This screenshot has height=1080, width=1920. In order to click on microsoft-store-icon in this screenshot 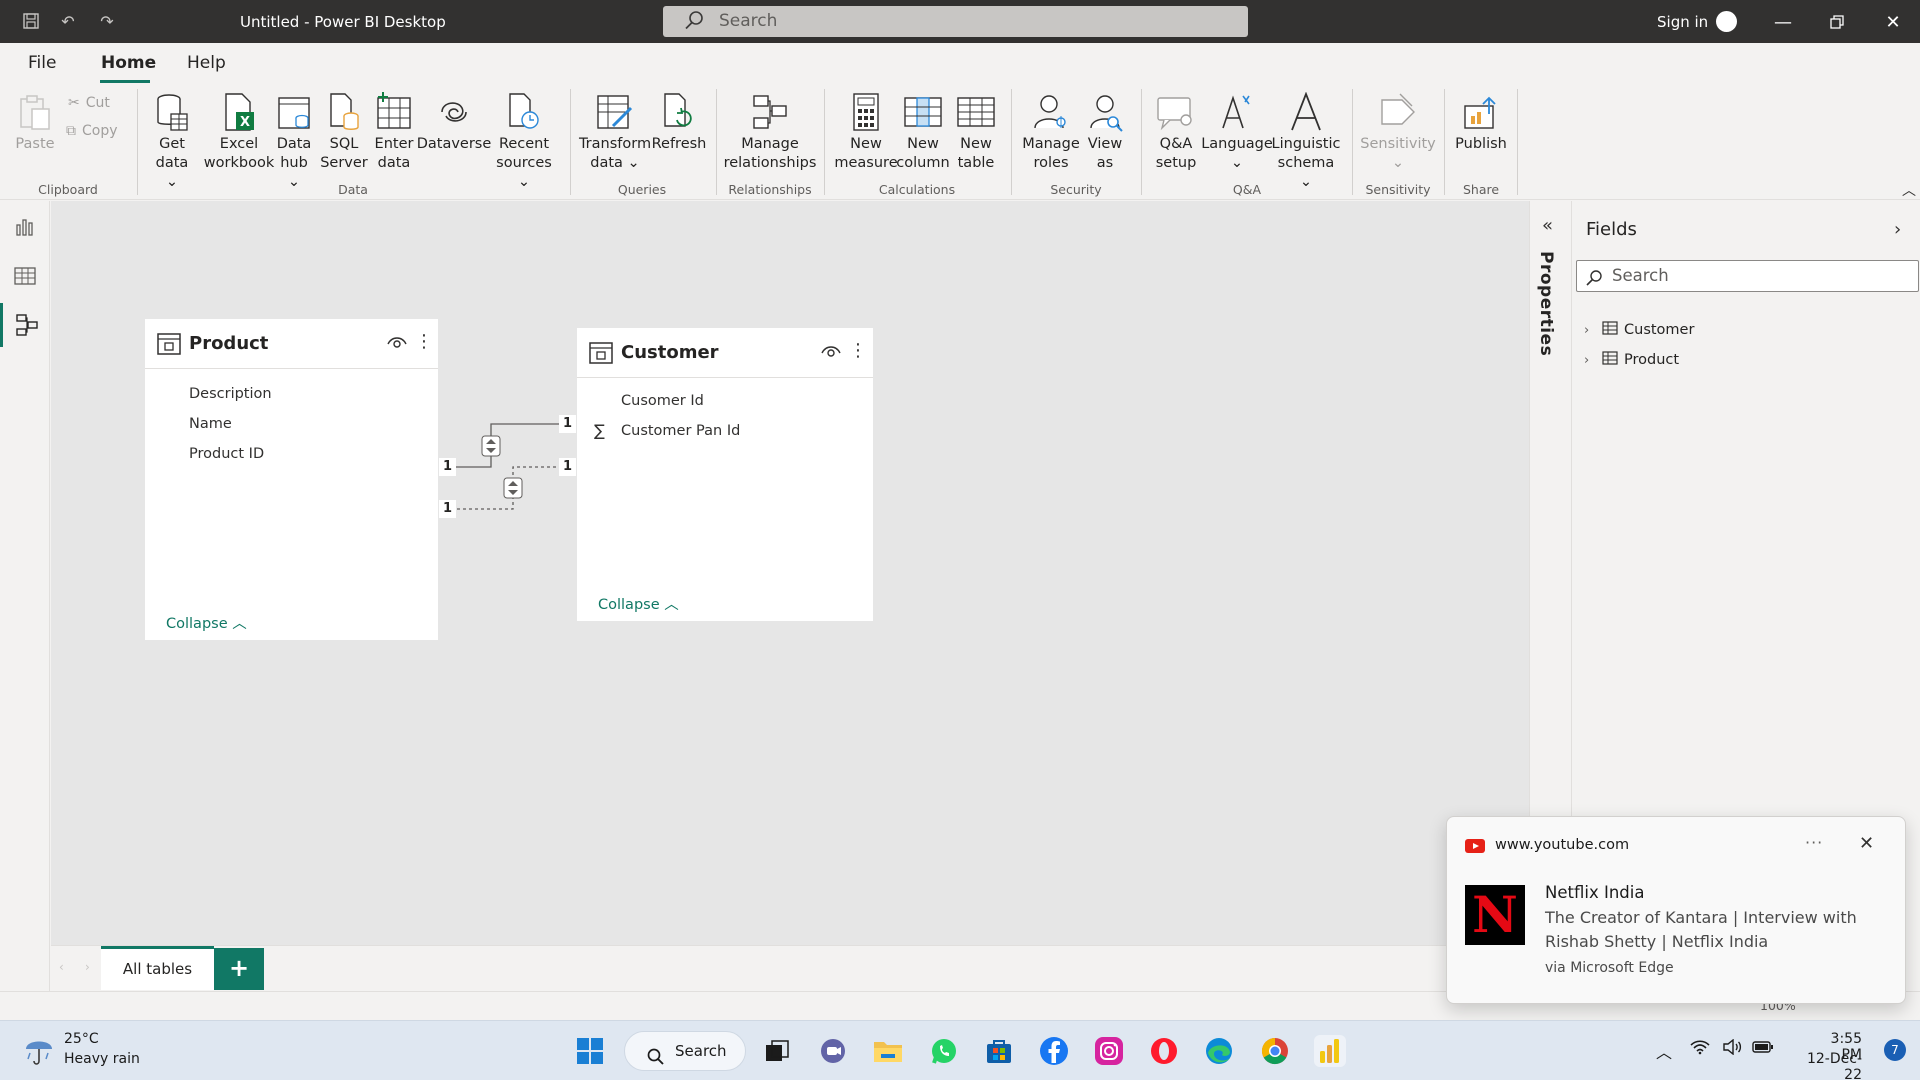, I will do `click(999, 1051)`.